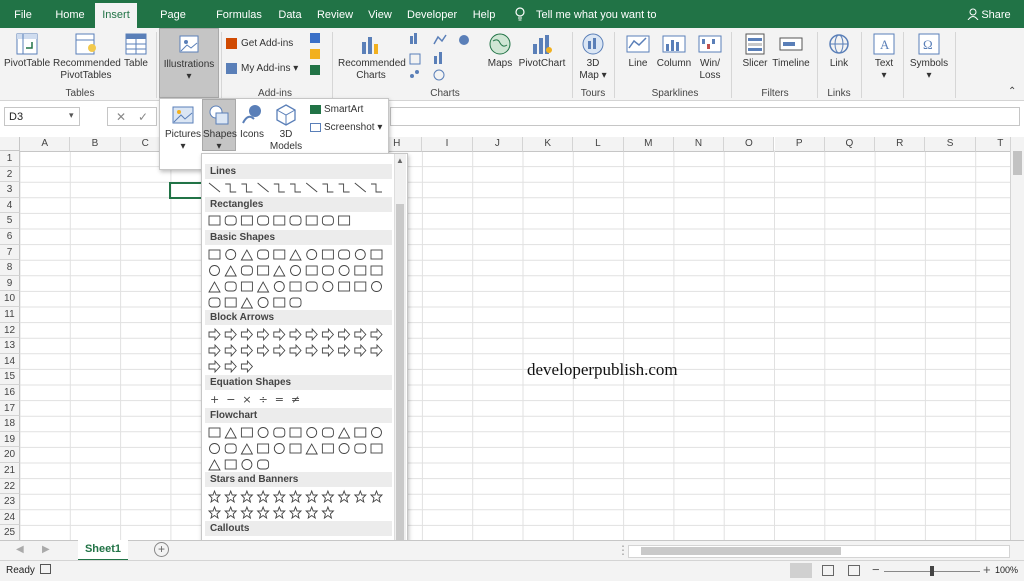 Image resolution: width=1024 pixels, height=581 pixels. What do you see at coordinates (996, 14) in the screenshot?
I see `share-button: Share` at bounding box center [996, 14].